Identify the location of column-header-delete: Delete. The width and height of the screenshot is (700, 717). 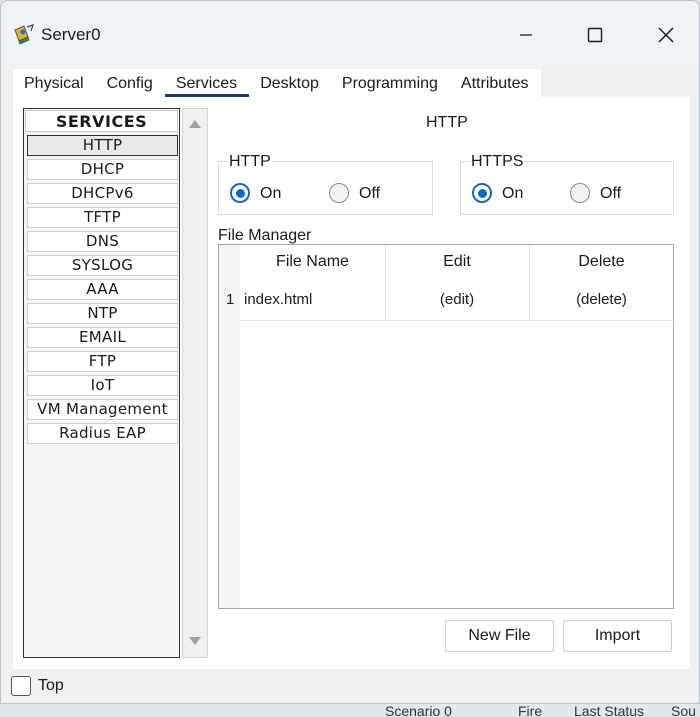
(601, 262).